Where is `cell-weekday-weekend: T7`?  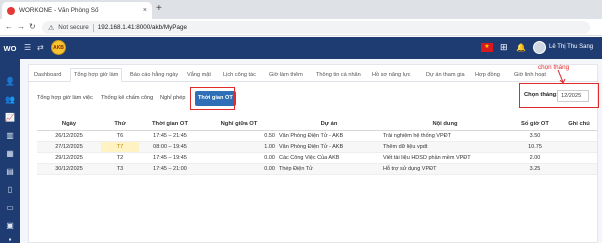 cell-weekday-weekend: T7 is located at coordinates (120, 147).